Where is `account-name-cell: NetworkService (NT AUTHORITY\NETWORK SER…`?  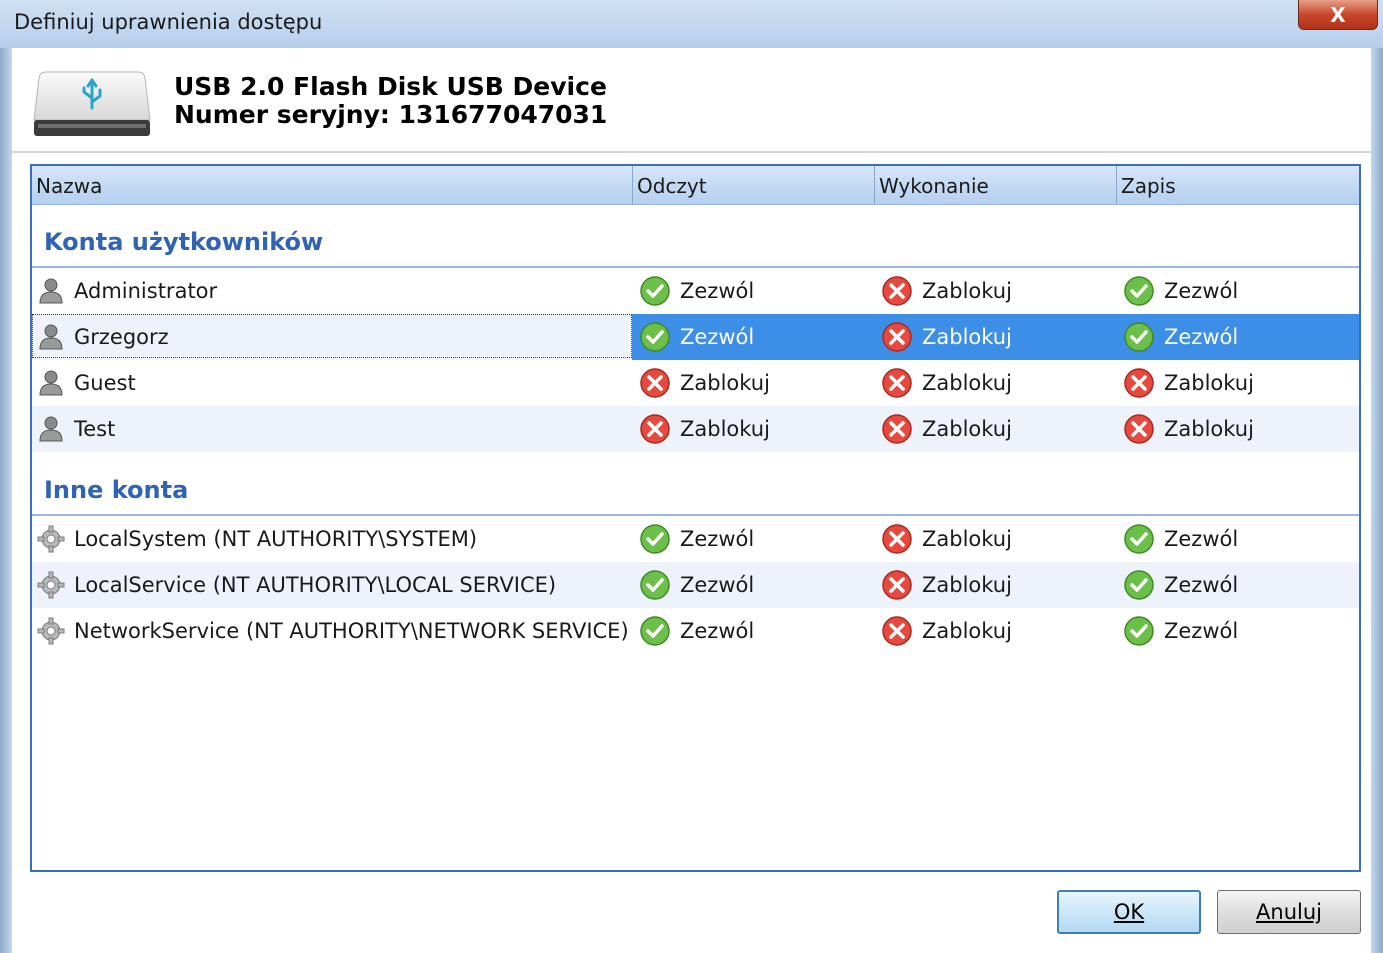 account-name-cell: NetworkService (NT AUTHORITY\NETWORK SER… is located at coordinates (332, 631).